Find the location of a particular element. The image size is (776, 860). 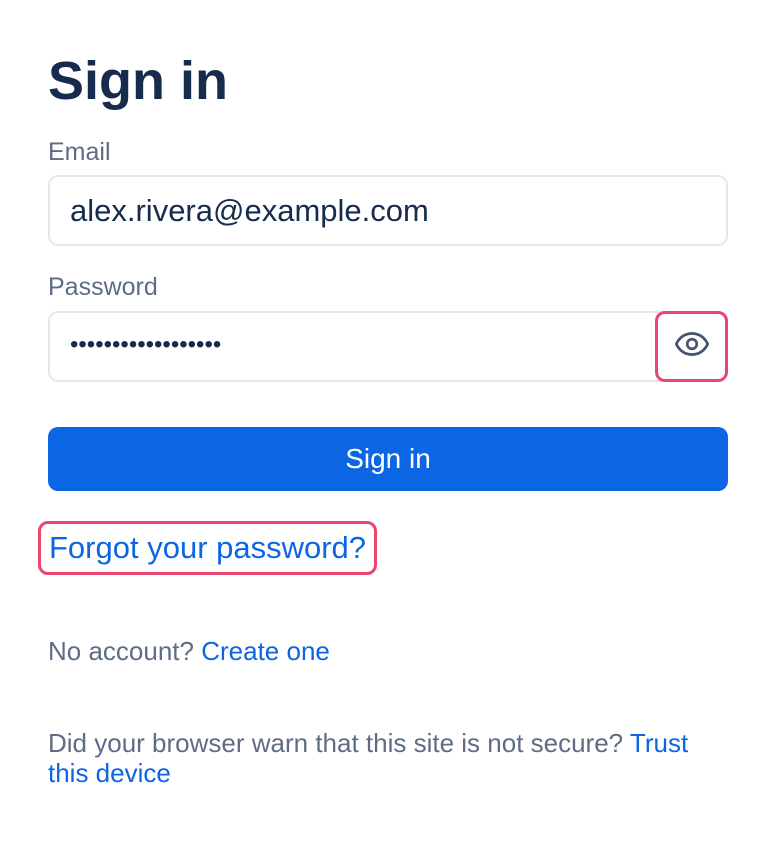

show-password-button is located at coordinates (691, 346).